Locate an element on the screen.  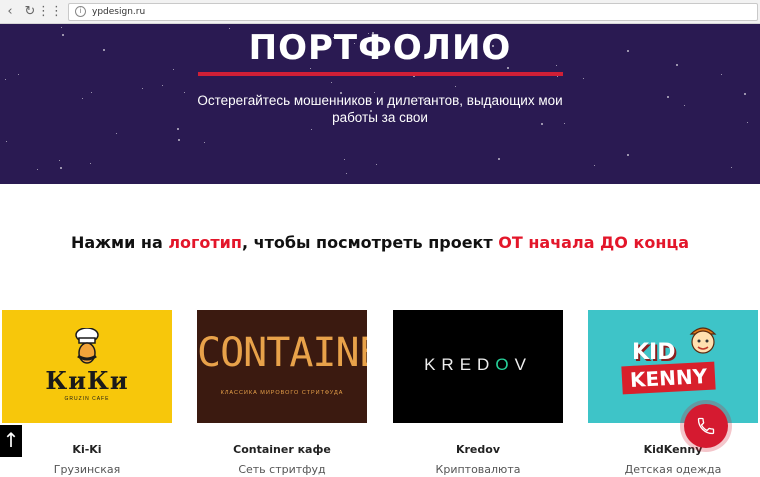
kredov-logo: KREDOV is located at coordinates (478, 366).